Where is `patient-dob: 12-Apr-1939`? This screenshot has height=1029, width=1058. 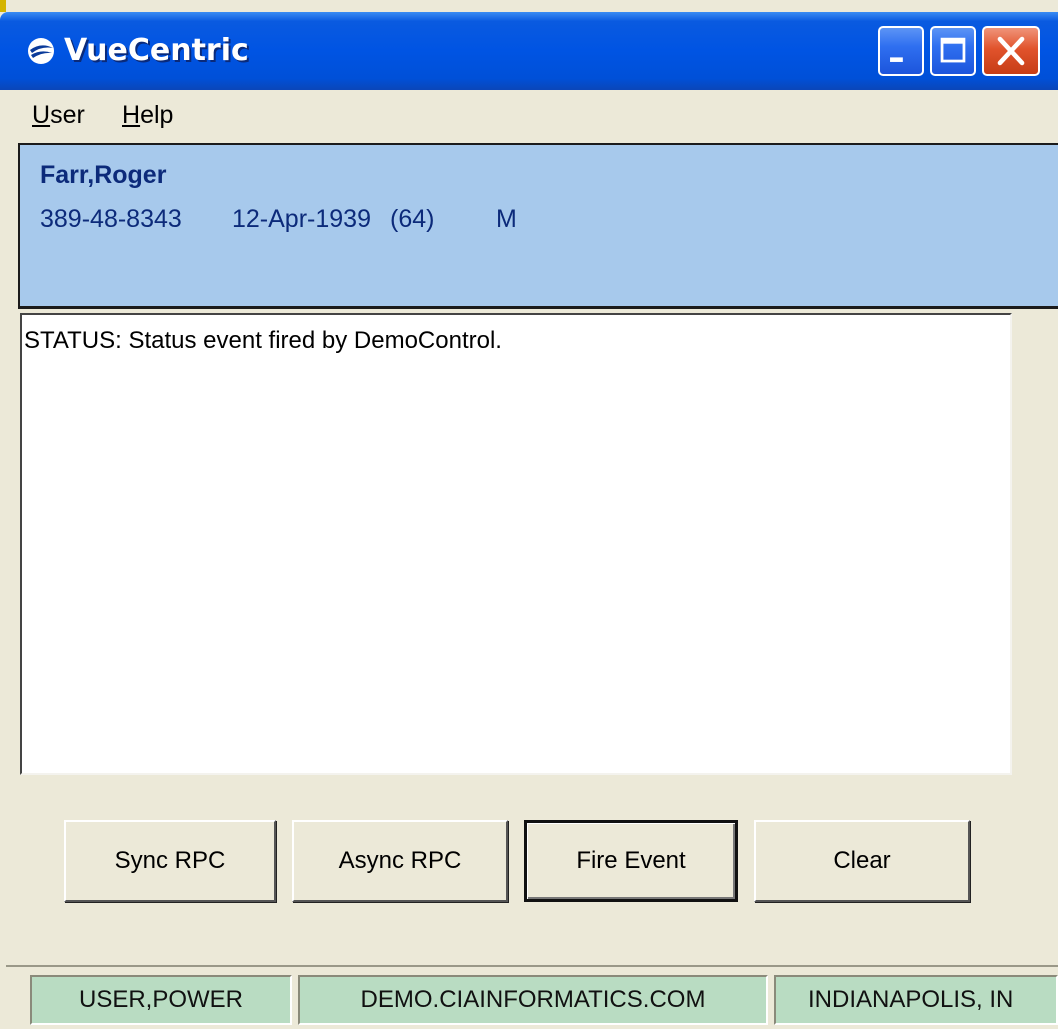
patient-dob: 12-Apr-1939 is located at coordinates (301, 219).